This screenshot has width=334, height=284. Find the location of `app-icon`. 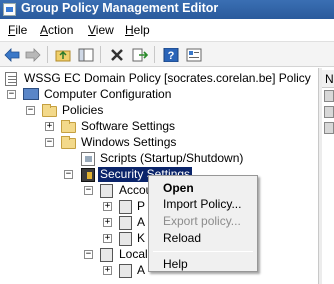

app-icon is located at coordinates (9, 9).